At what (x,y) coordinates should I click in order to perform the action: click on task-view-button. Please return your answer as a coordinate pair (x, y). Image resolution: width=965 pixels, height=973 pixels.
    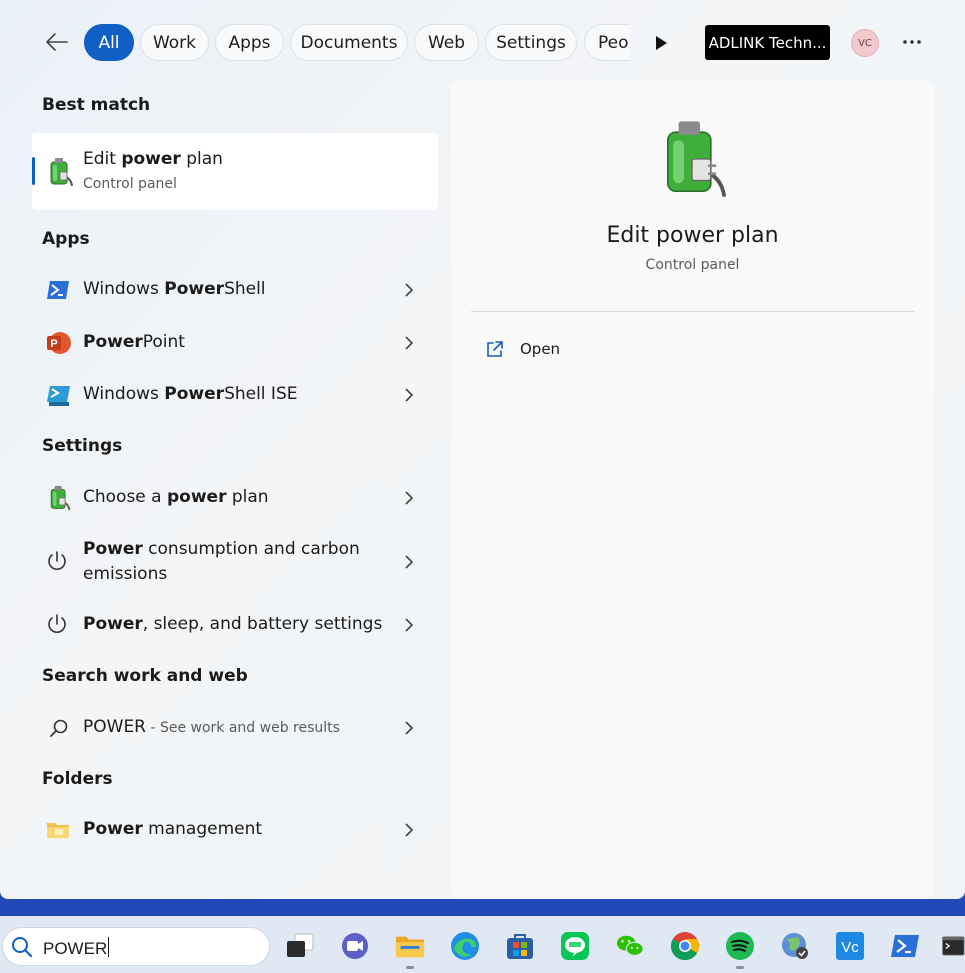
    Looking at the image, I should click on (300, 946).